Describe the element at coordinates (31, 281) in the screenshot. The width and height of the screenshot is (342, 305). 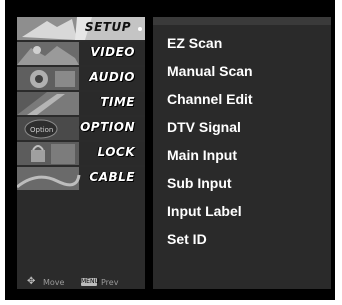
I see `move-arrows-icon: ✥` at that location.